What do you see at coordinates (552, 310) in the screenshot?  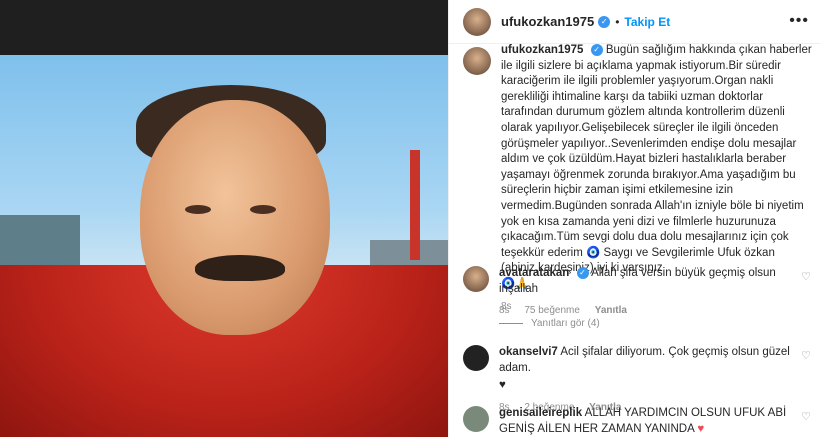 I see `comment-likes: 75 beğenme` at bounding box center [552, 310].